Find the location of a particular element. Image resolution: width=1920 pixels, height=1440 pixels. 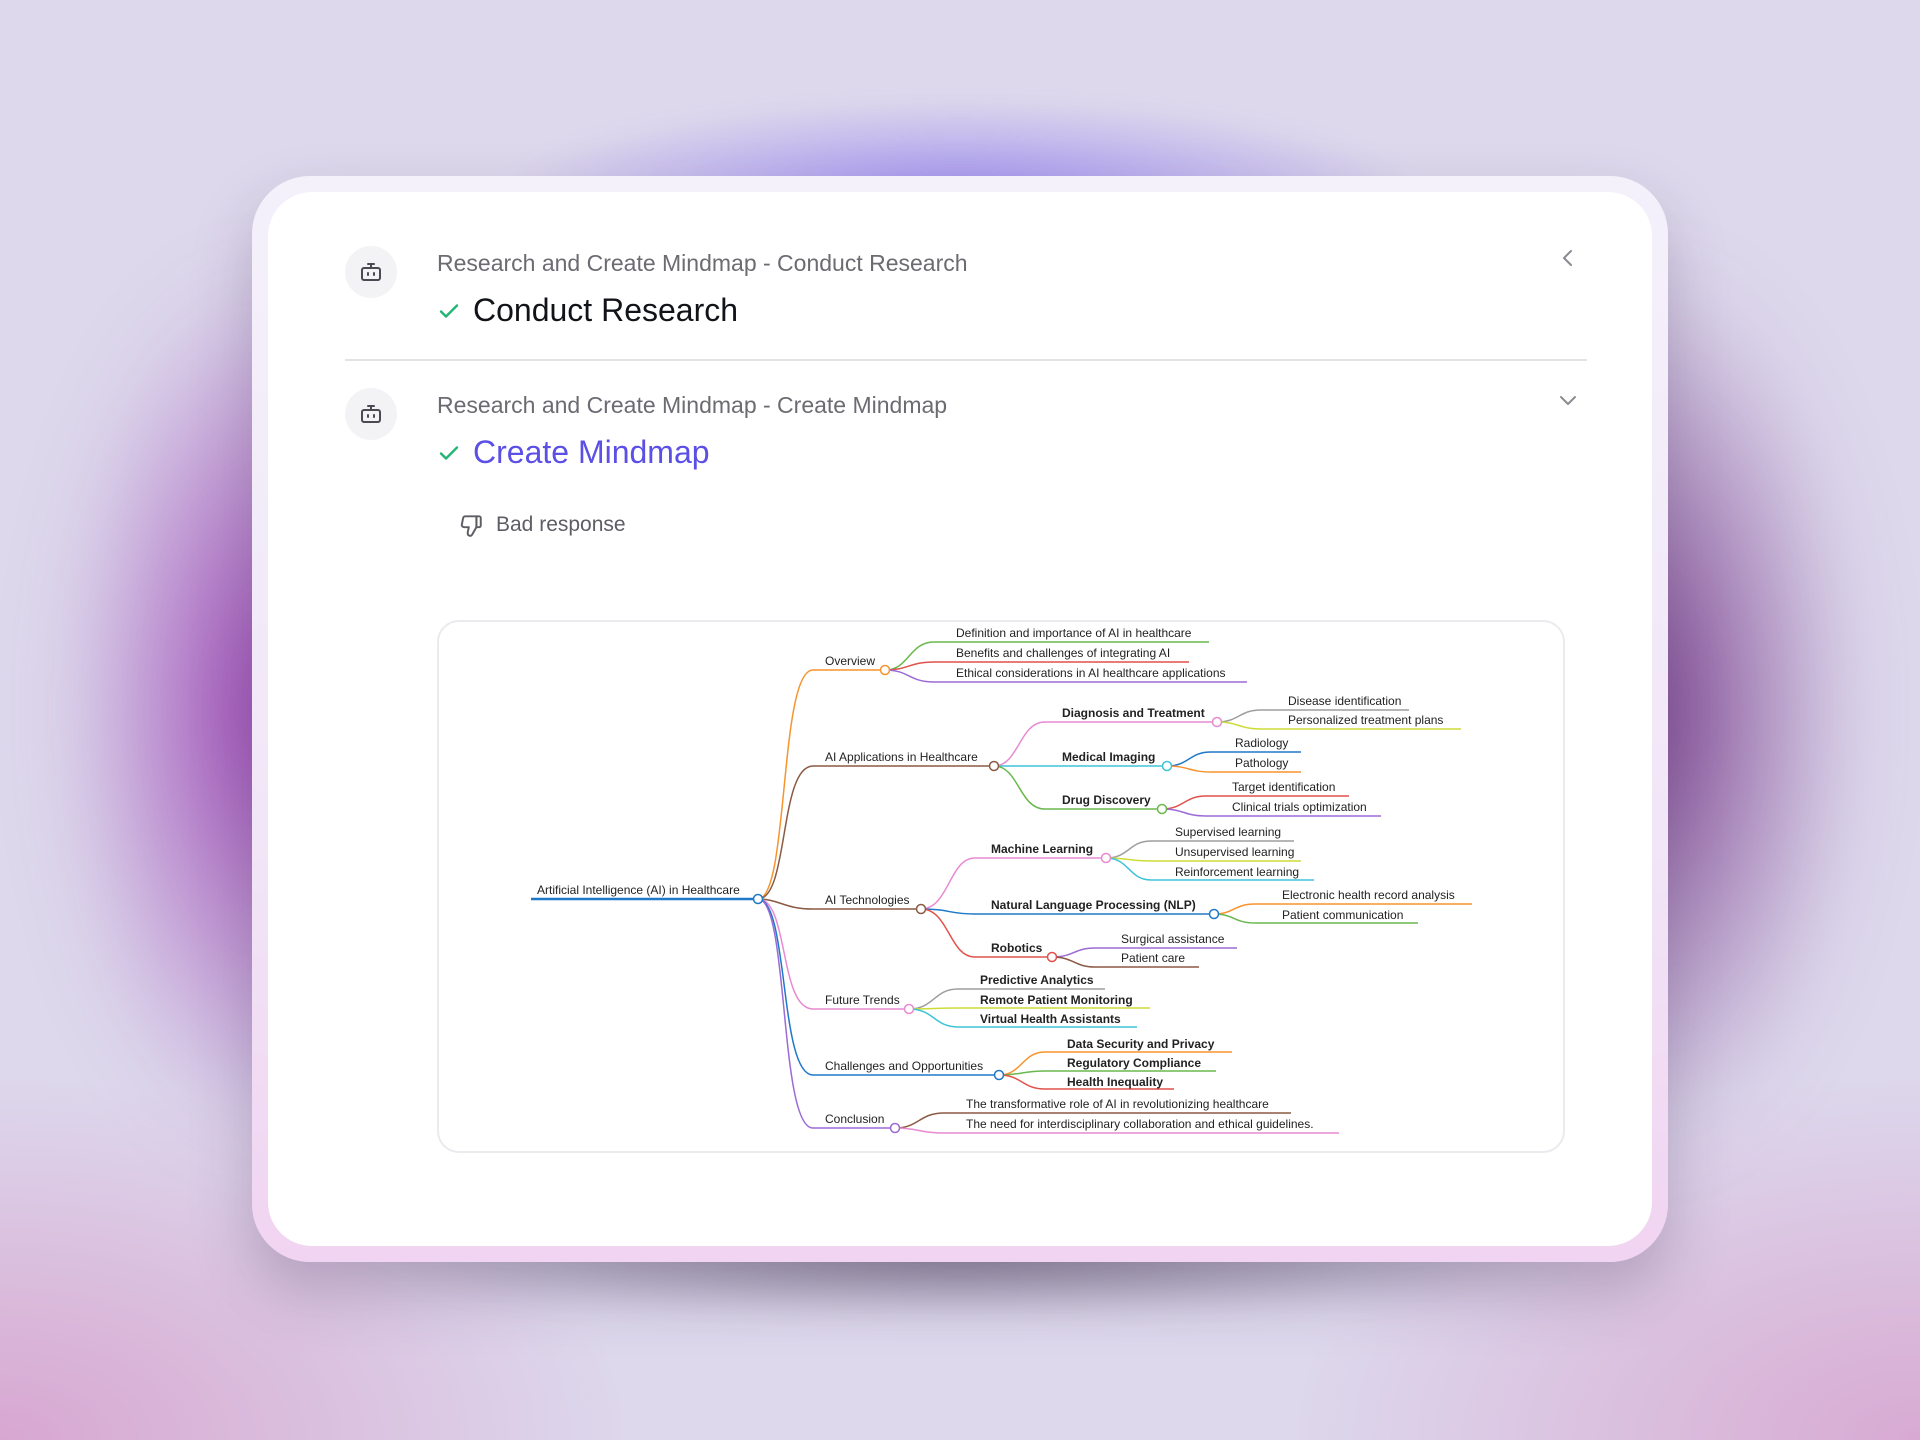

mindmap-branch-label: Conclusion is located at coordinates (854, 1119).